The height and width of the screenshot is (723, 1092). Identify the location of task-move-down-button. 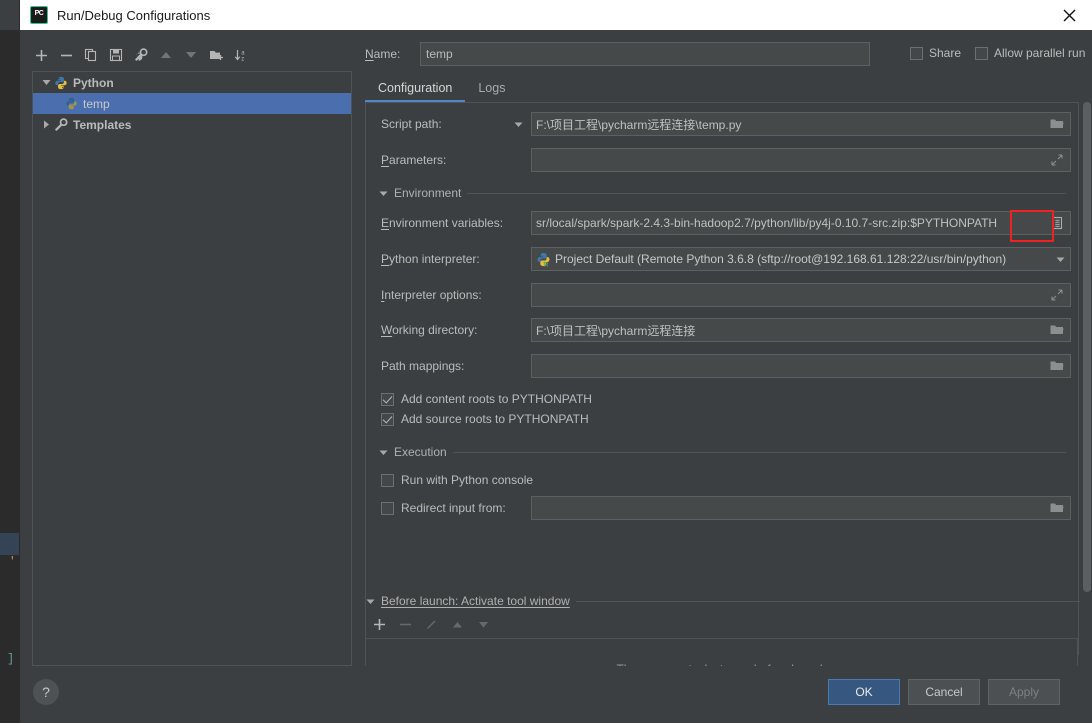
(483, 624).